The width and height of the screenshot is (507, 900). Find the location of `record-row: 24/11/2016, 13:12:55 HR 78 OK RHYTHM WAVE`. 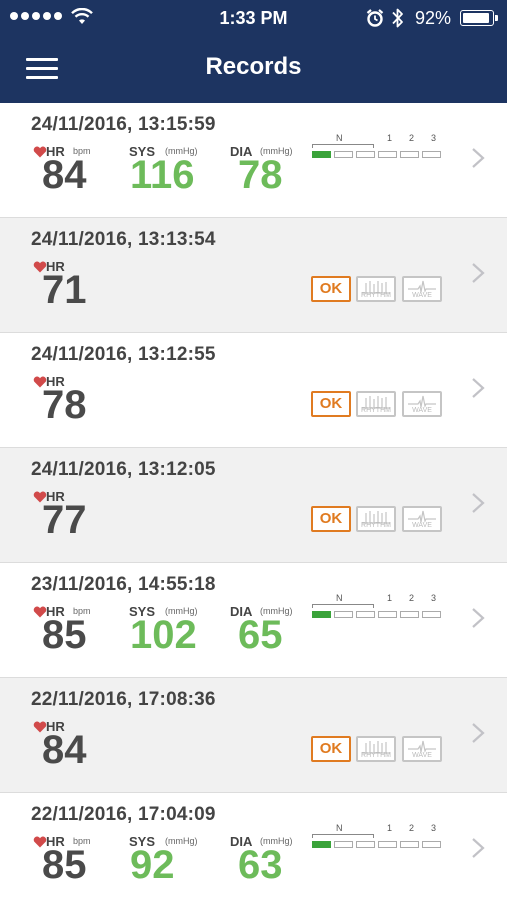

record-row: 24/11/2016, 13:12:55 HR 78 OK RHYTHM WAVE is located at coordinates (253, 390).